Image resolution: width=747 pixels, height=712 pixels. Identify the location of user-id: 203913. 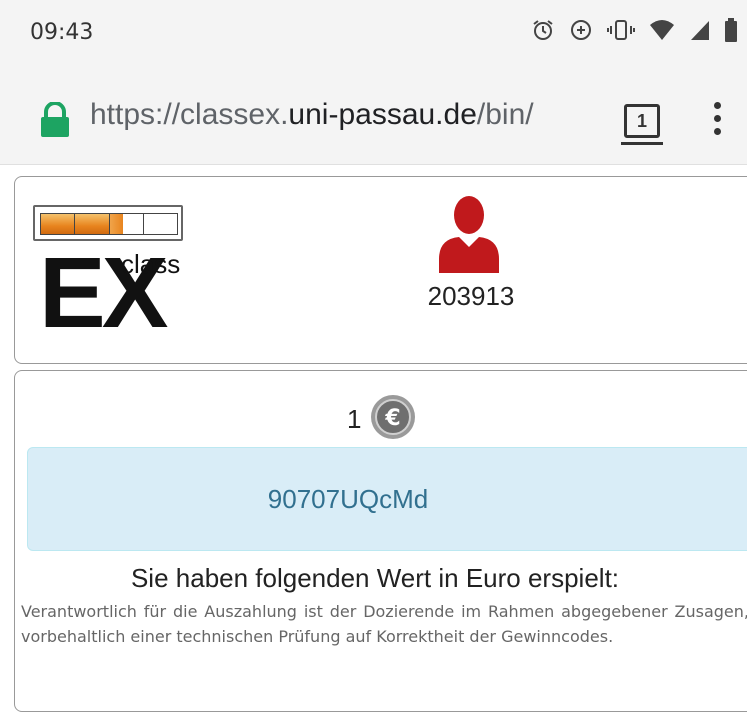
(471, 296).